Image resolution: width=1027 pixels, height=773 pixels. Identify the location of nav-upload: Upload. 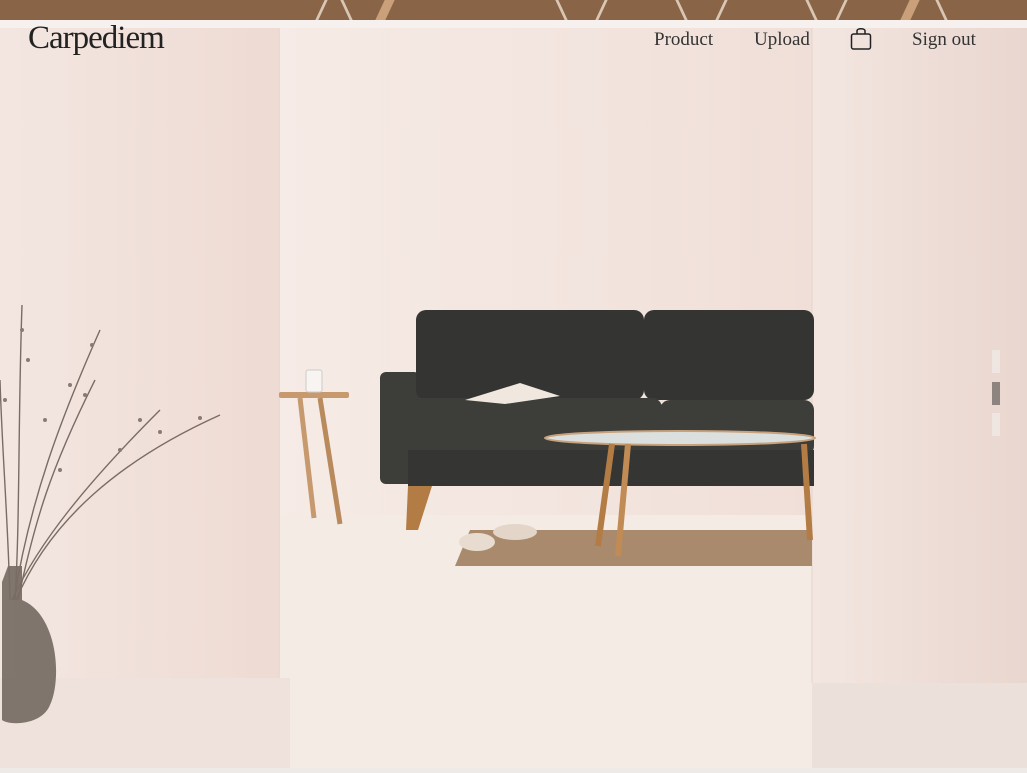
(782, 40).